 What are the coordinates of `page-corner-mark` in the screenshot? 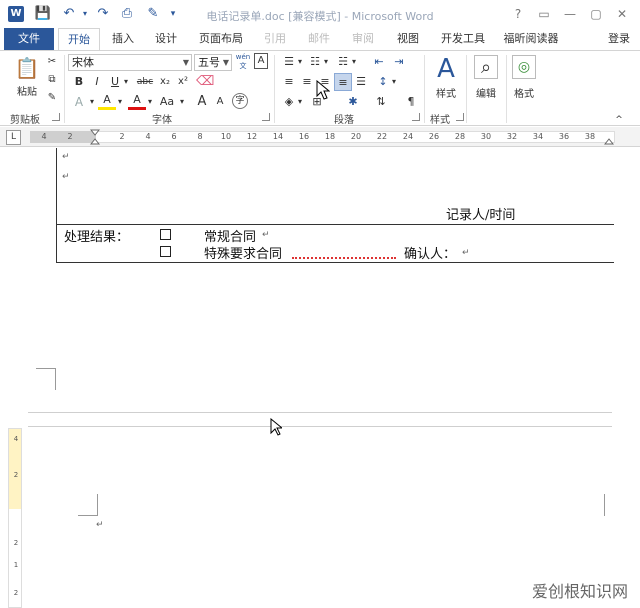 It's located at (46, 379).